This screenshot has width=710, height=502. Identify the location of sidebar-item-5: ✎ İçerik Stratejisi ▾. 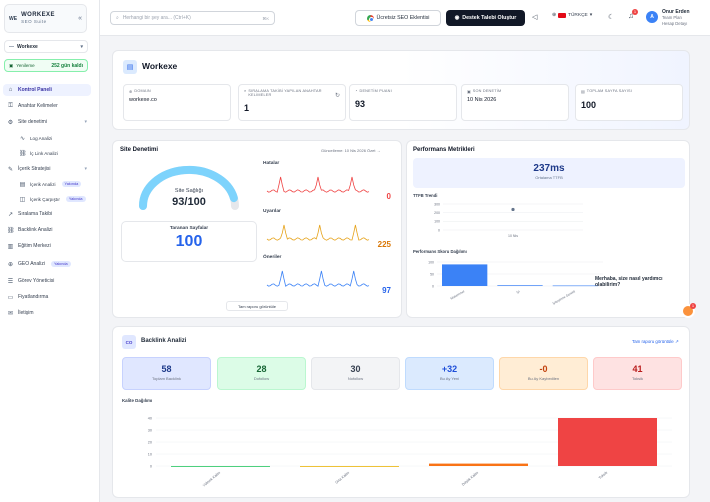
(47, 169).